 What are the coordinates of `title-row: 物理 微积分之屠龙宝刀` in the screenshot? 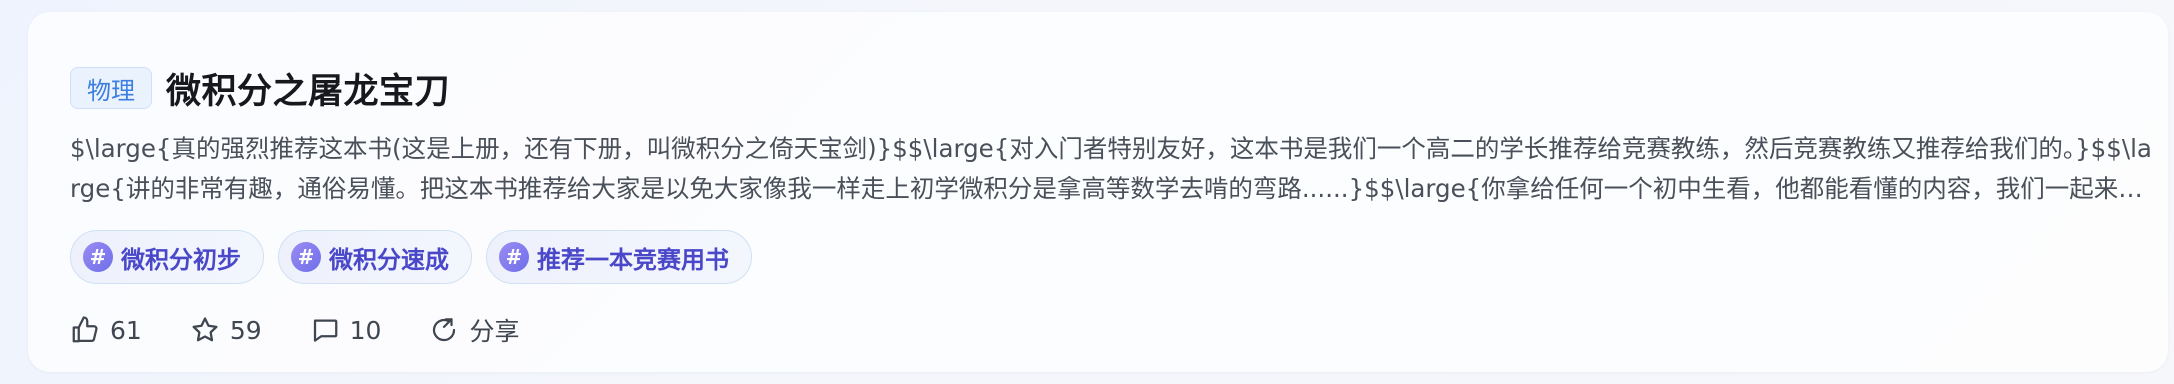 It's located at (260, 88).